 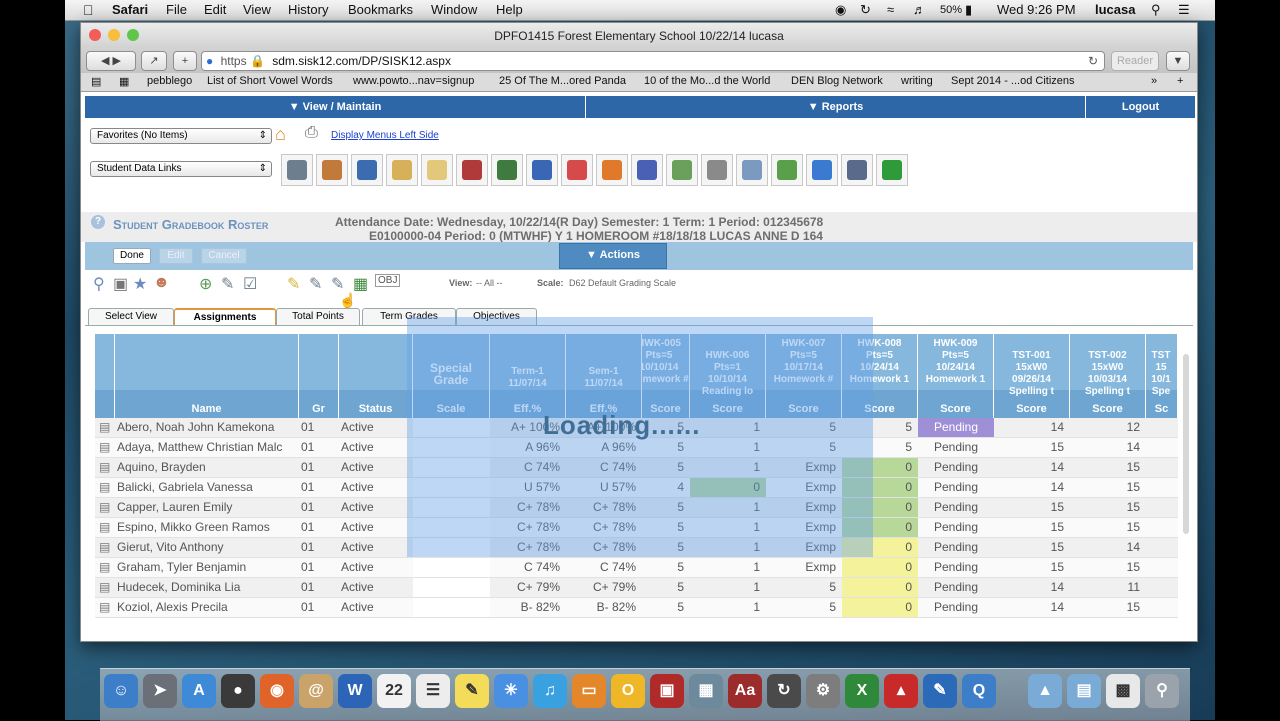 I want to click on photo-booth-icon: ▣, so click(x=667, y=691).